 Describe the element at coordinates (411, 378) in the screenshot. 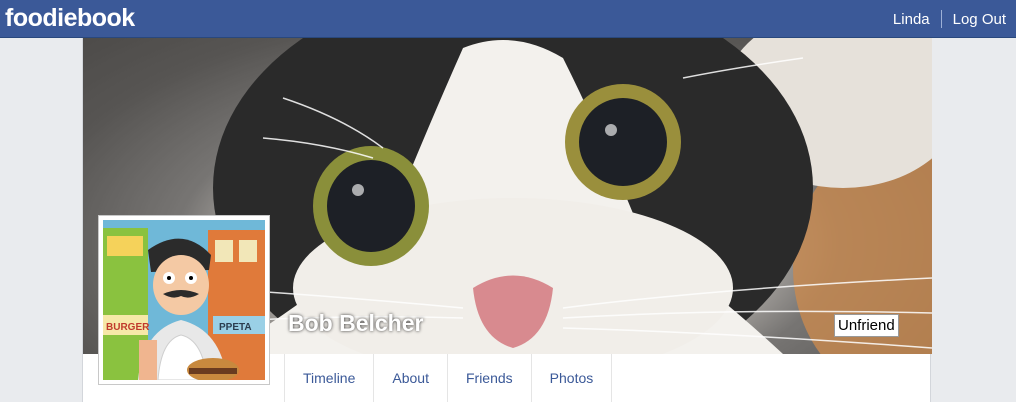

I see `tab-about: About` at that location.